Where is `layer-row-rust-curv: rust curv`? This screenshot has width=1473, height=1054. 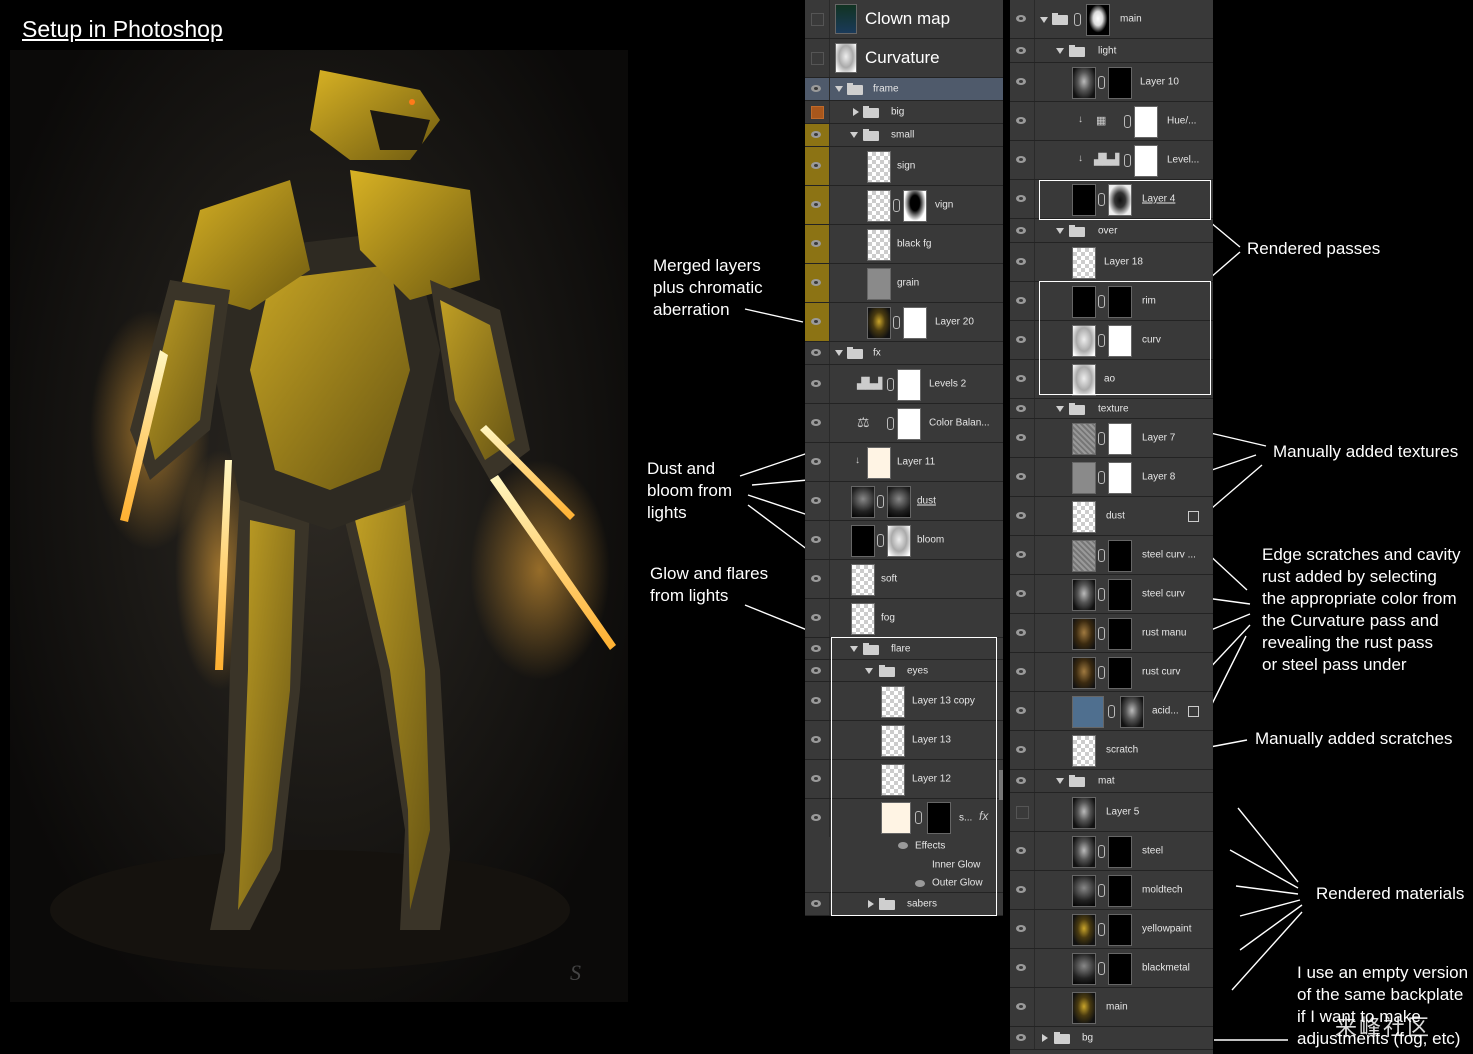
layer-row-rust-curv: rust curv is located at coordinates (1111, 672).